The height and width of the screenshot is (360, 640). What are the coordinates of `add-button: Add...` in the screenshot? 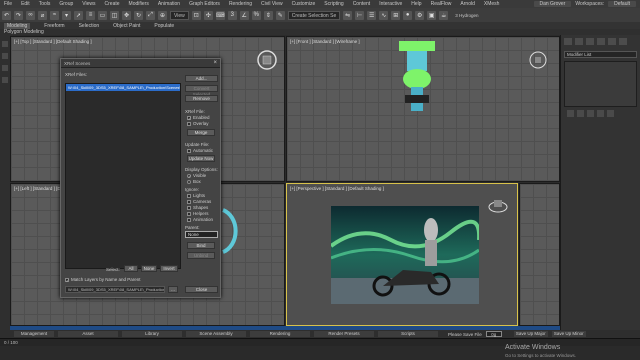 It's located at (201, 78).